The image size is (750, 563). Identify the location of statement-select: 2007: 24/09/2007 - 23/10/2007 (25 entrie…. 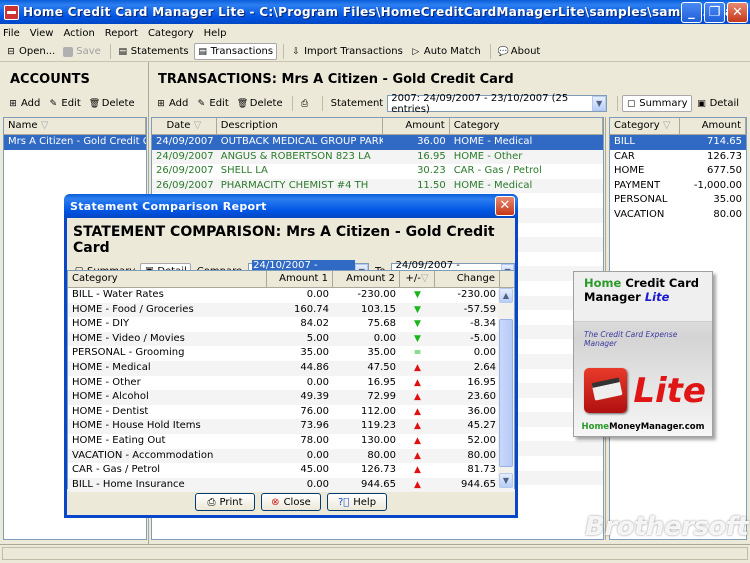
(497, 104).